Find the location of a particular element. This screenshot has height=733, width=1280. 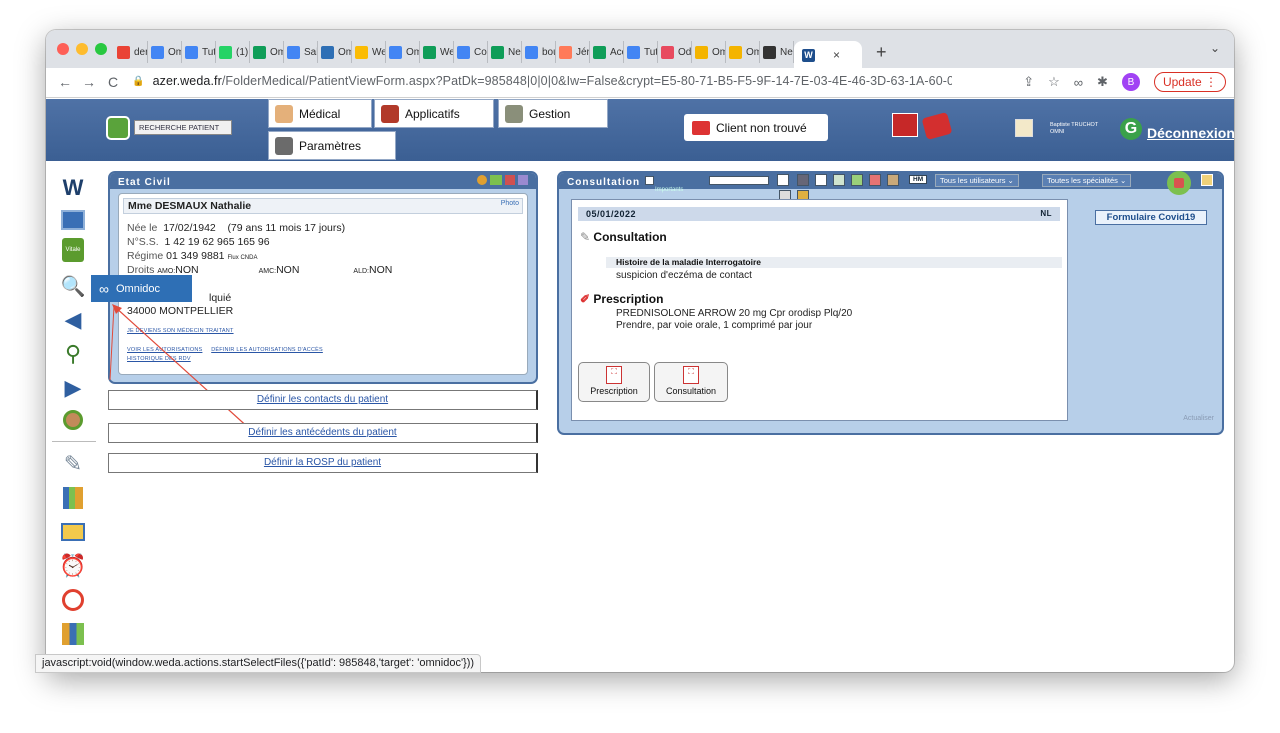

vitale-icon: Vitale is located at coordinates (73, 250).